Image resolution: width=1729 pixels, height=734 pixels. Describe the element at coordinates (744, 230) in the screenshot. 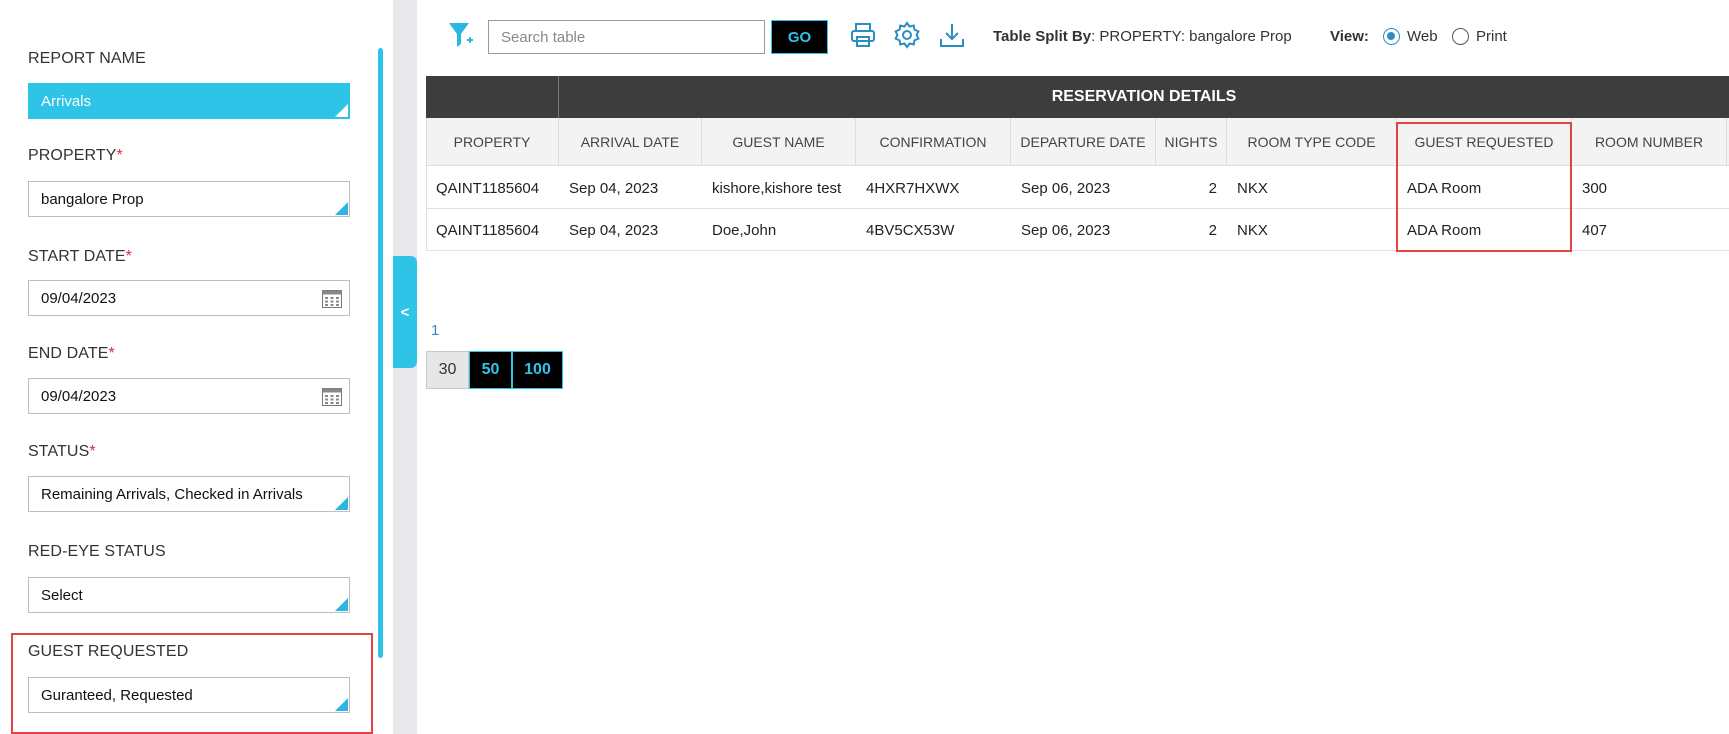

I see `cell-guest-name: Doe,John` at that location.